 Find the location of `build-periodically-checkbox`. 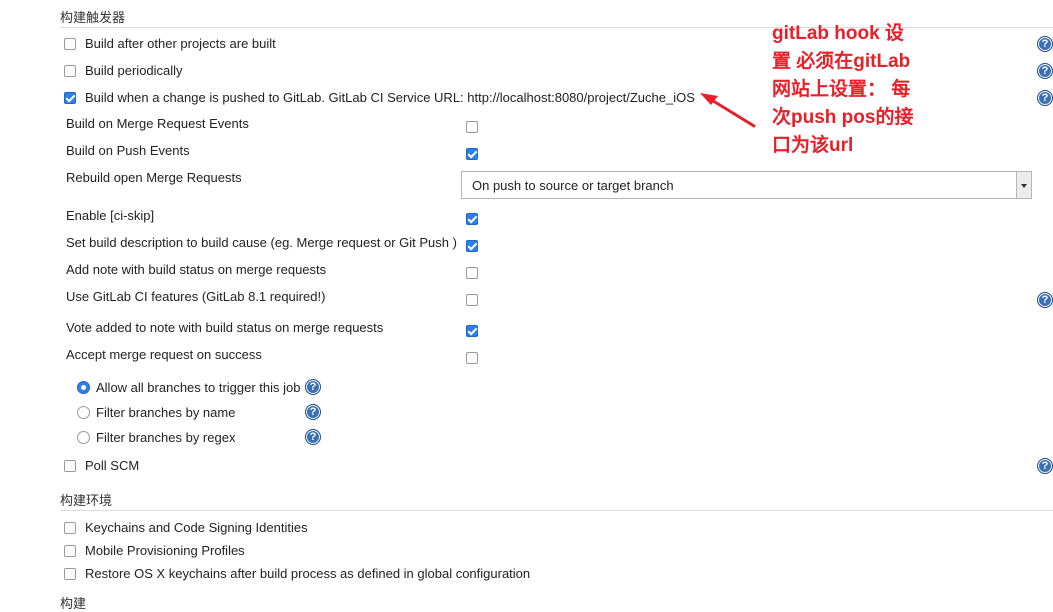

build-periodically-checkbox is located at coordinates (70, 71).